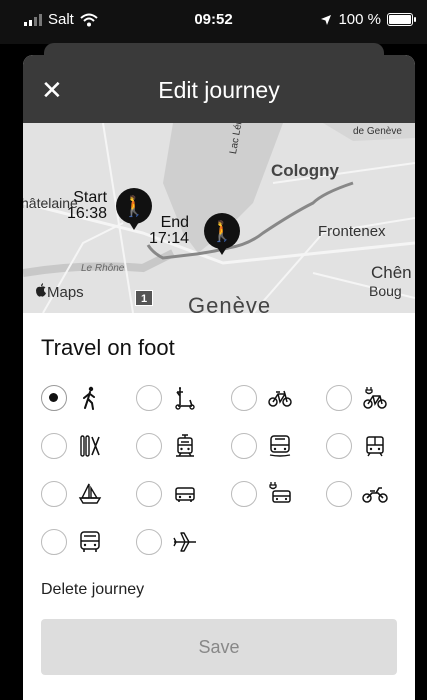  I want to click on tram-icon, so click(375, 446).